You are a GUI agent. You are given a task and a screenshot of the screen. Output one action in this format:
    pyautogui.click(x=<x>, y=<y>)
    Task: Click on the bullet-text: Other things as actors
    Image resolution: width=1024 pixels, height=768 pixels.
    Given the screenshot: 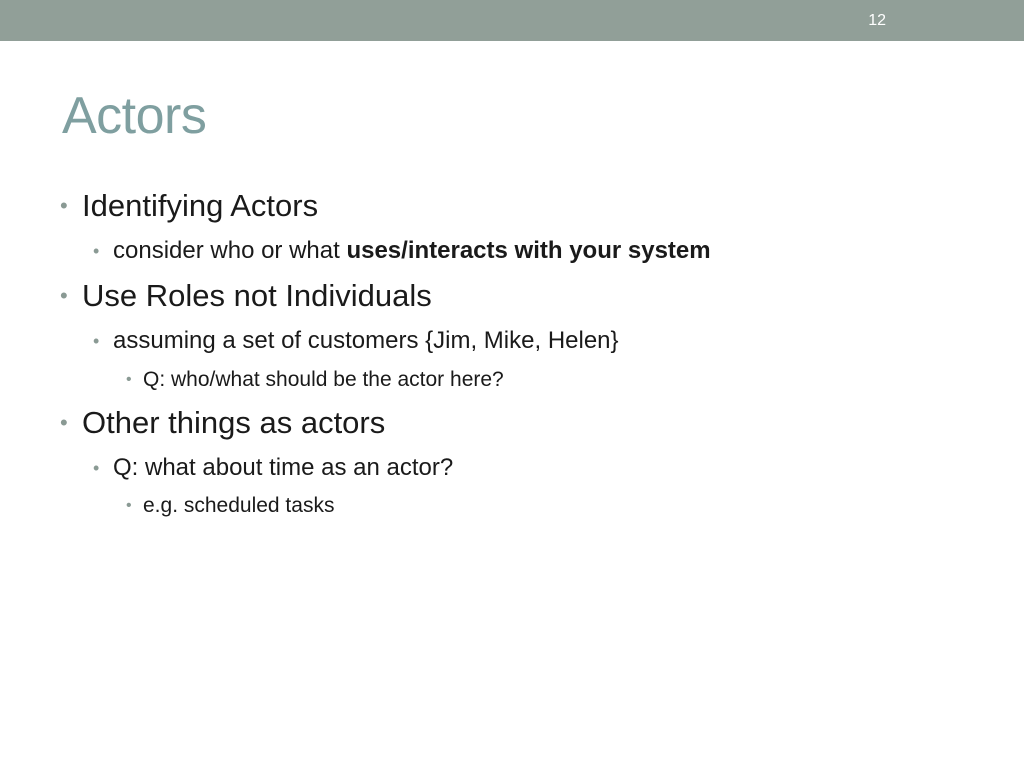 What is the action you would take?
    pyautogui.click(x=234, y=422)
    